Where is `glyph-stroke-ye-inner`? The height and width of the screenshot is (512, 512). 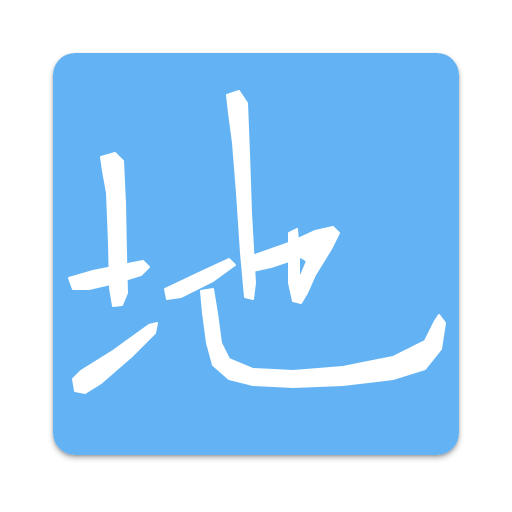
glyph-stroke-ye-inner is located at coordinates (294, 265).